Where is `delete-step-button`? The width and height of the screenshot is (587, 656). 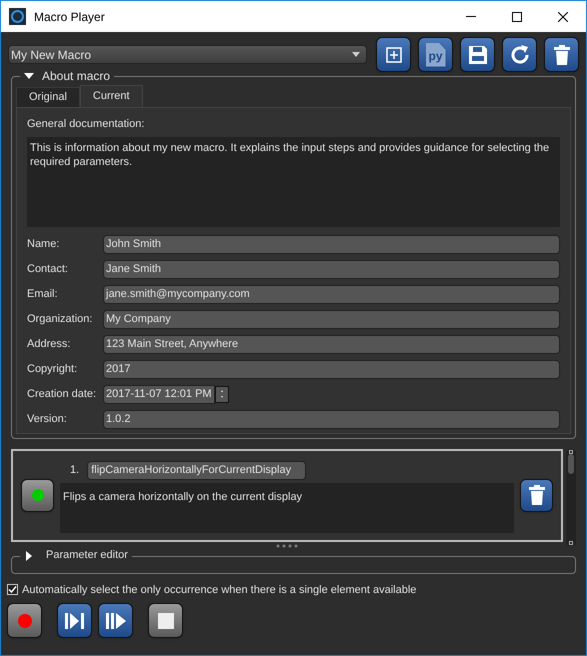
delete-step-button is located at coordinates (536, 495).